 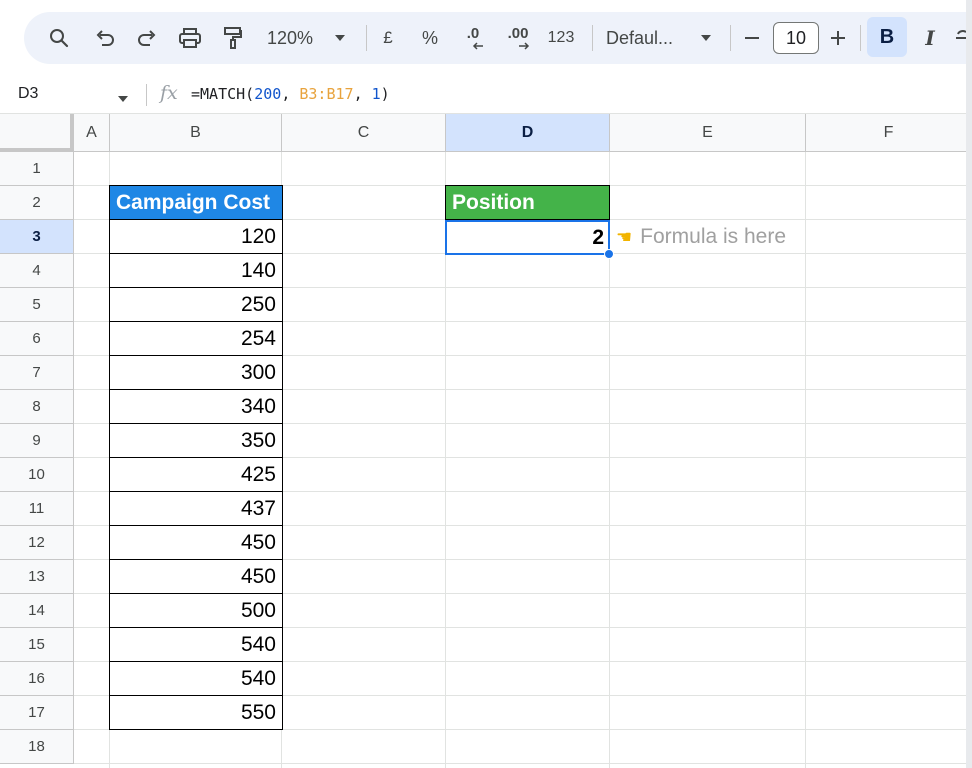 I want to click on more-formats-button: 123, so click(x=561, y=38).